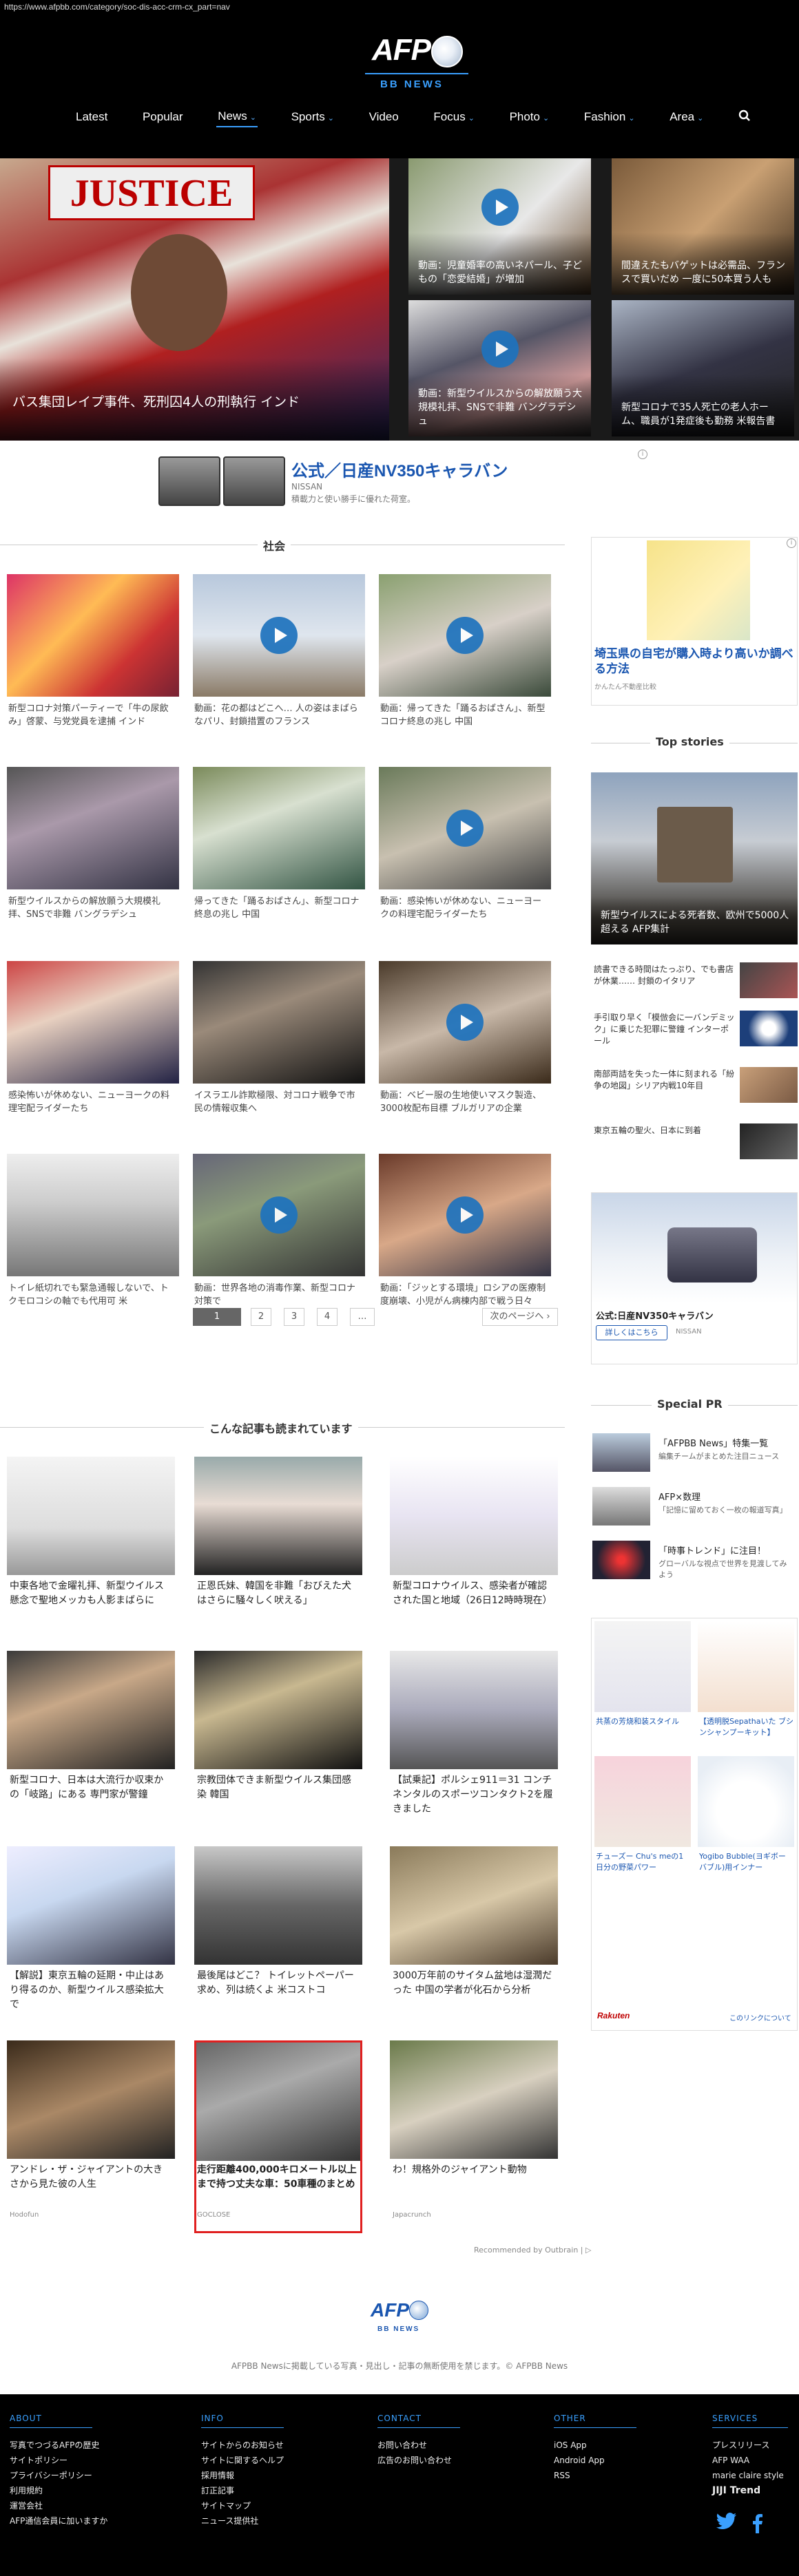  What do you see at coordinates (694, 1143) in the screenshot?
I see `top-story-item: 東京五輪の聖火、日本に到着` at bounding box center [694, 1143].